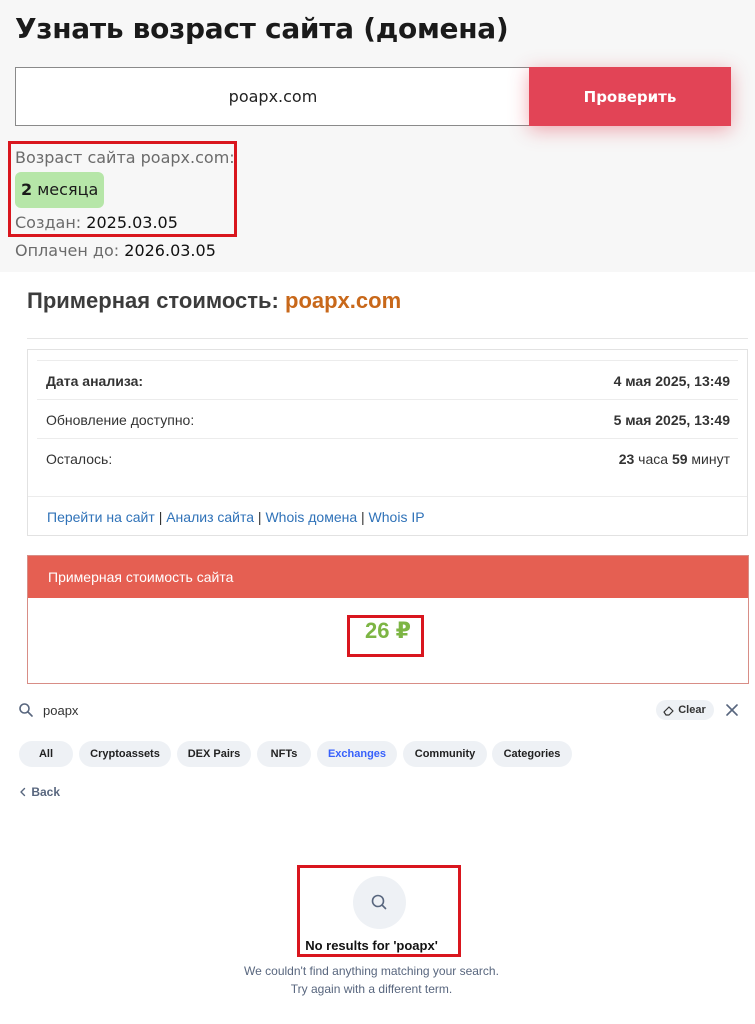  Describe the element at coordinates (379, 911) in the screenshot. I see `highlight-box-no-results` at that location.